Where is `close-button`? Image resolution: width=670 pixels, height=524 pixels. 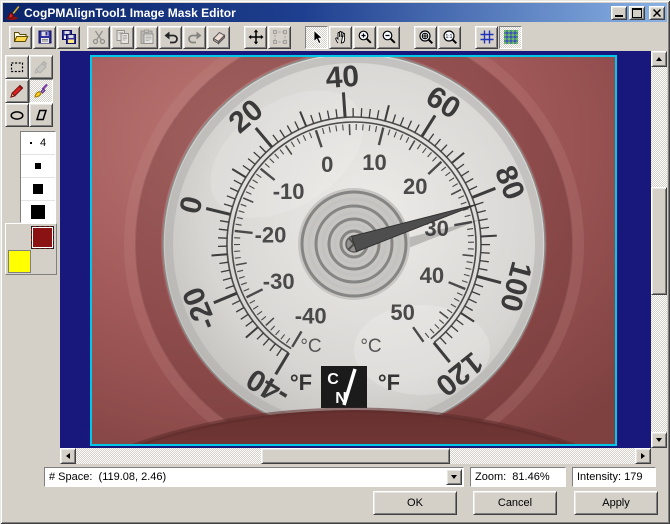 close-button is located at coordinates (657, 12).